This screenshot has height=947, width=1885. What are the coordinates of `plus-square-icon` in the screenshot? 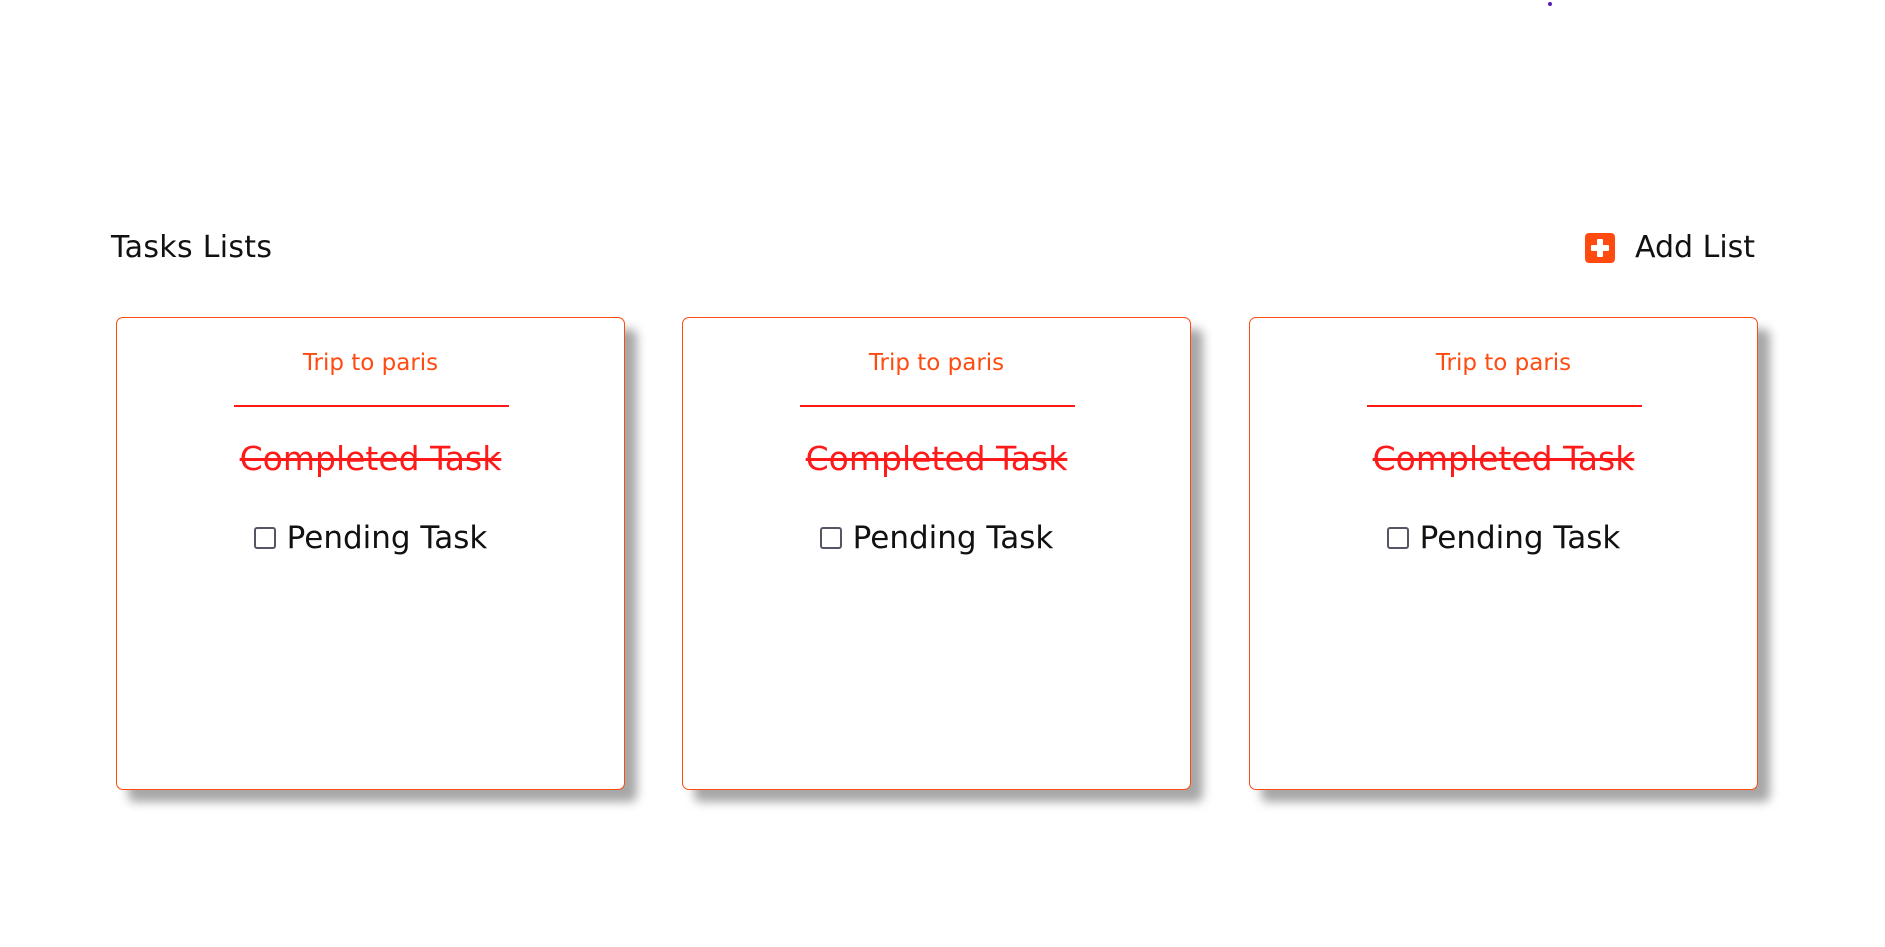 It's located at (1600, 248).